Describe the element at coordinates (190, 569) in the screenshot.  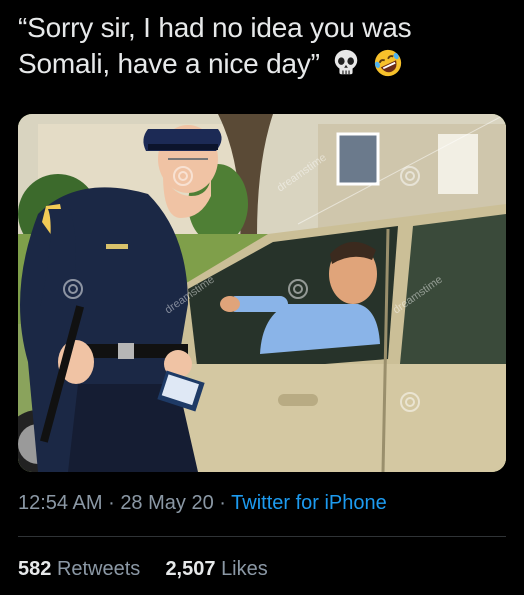
I see `likes-count: 2,507` at that location.